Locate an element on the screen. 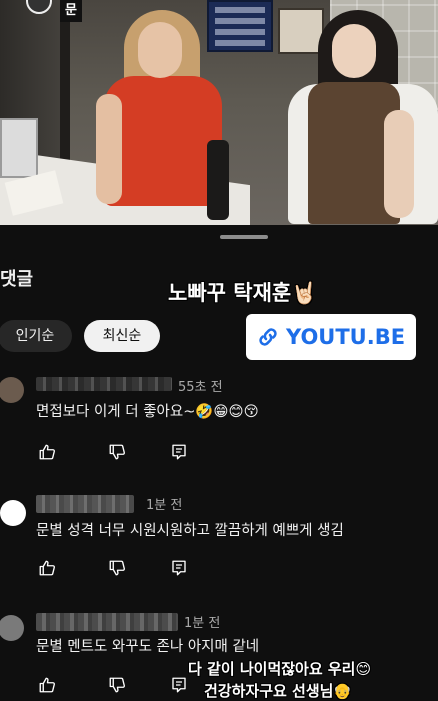 This screenshot has height=701, width=438. caption-overlay: 노빠꾸 탁재훈🤘🏻 is located at coordinates (243, 293).